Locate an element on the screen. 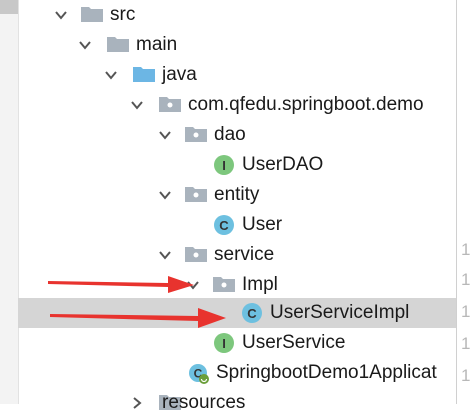 The height and width of the screenshot is (418, 473). tree-row-src: src is located at coordinates (237, 15).